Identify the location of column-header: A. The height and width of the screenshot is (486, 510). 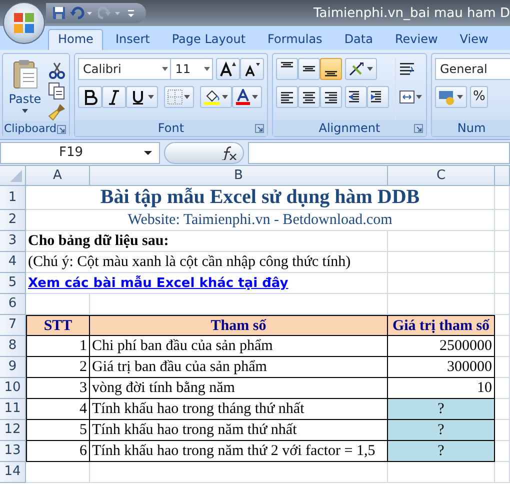
(58, 176).